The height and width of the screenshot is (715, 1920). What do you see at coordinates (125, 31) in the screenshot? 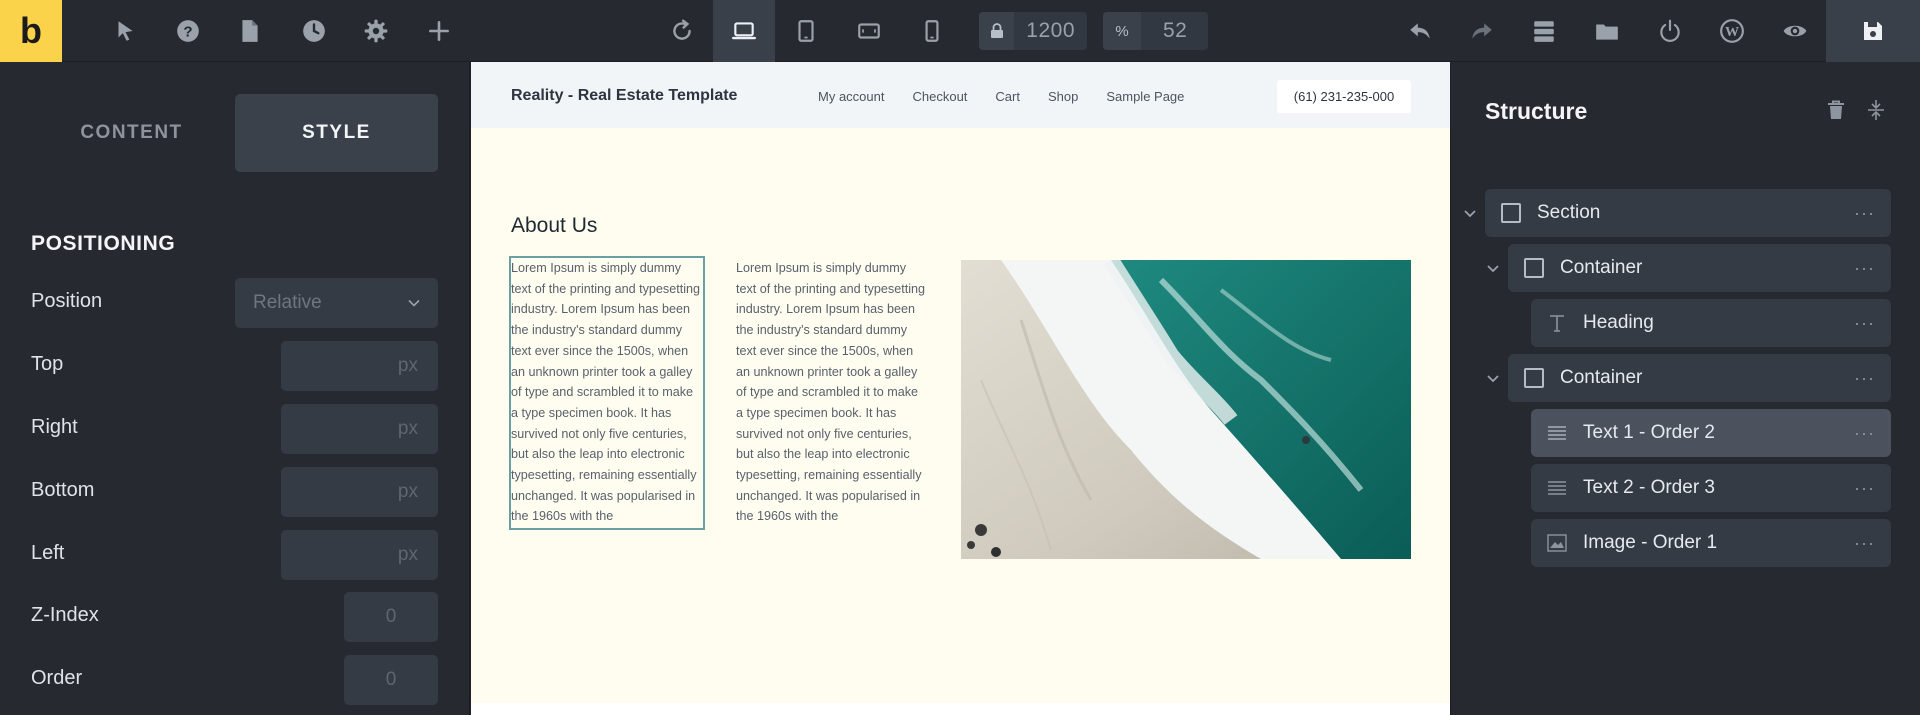
I see `pointer-icon` at bounding box center [125, 31].